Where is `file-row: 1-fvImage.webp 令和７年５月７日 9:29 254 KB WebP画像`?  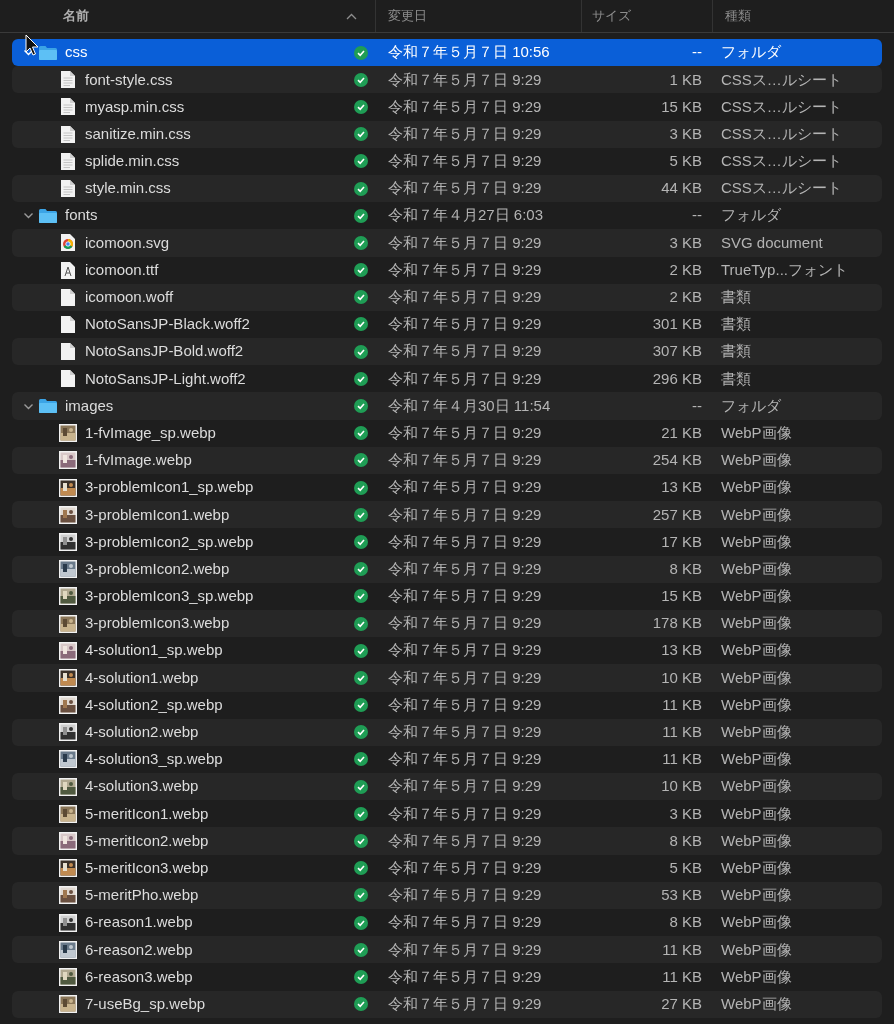
file-row: 1-fvImage.webp 令和７年５月７日 9:29 254 KB WebP画像 is located at coordinates (447, 460).